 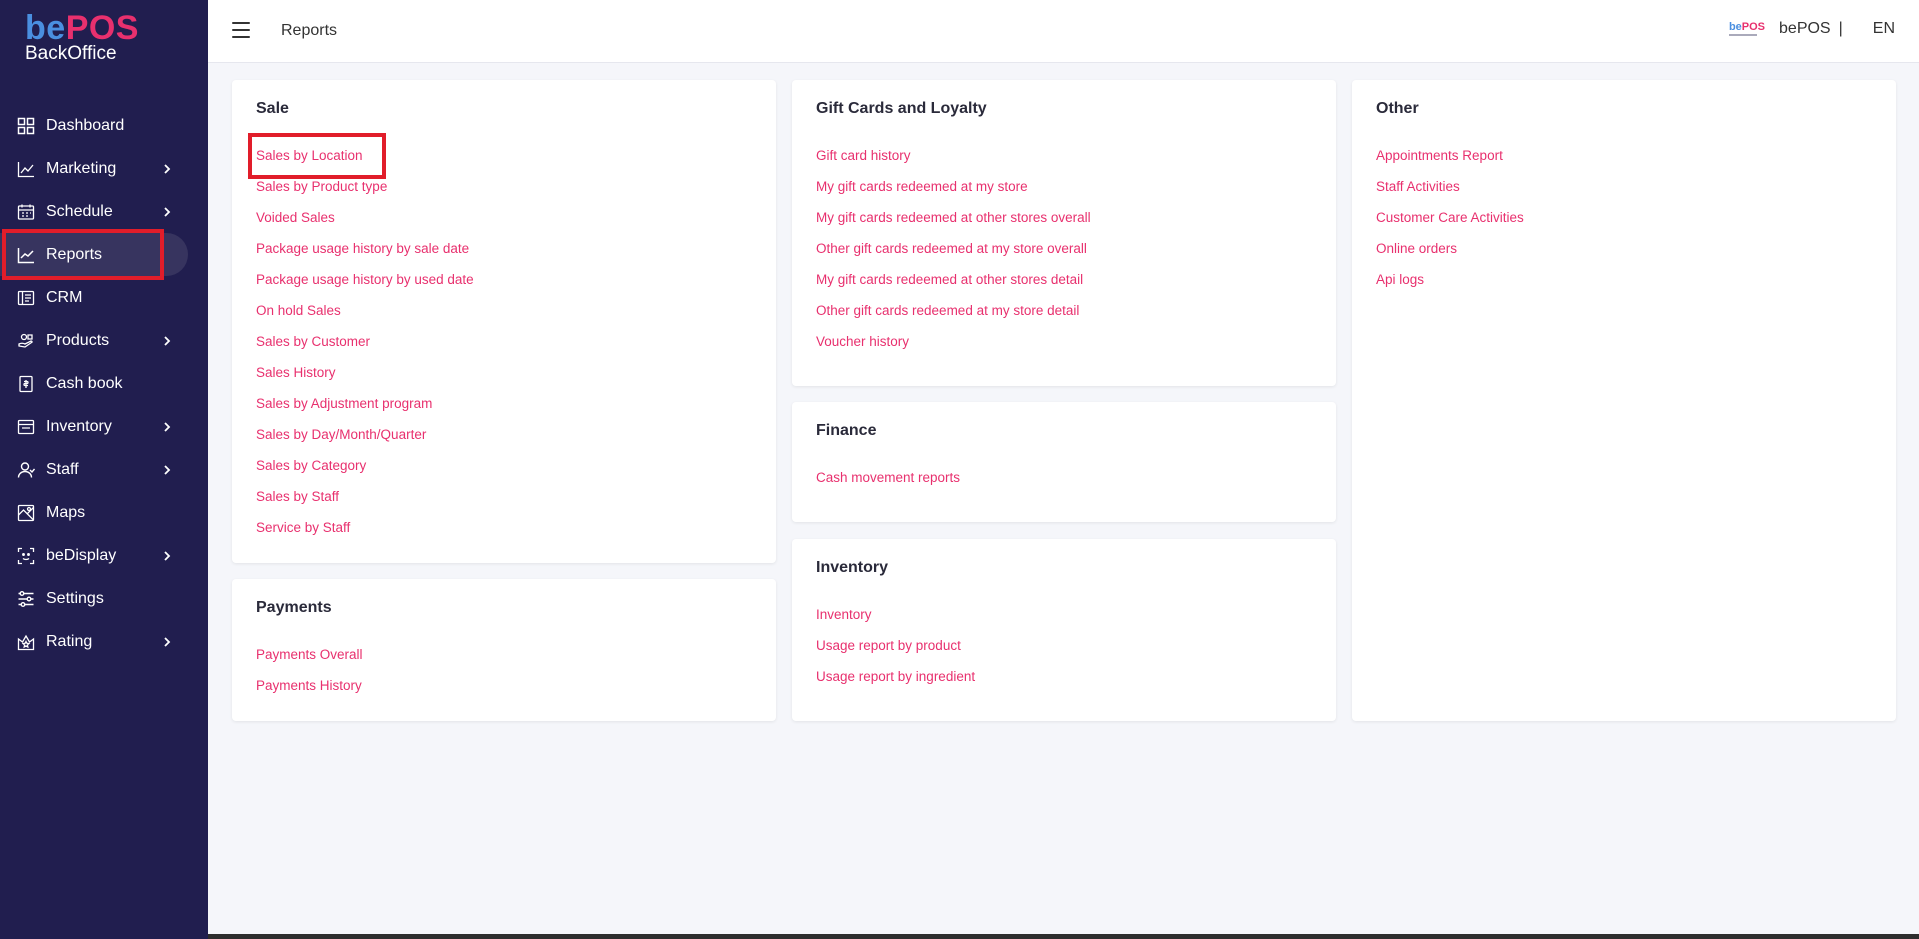 I want to click on settings-icon, so click(x=26, y=599).